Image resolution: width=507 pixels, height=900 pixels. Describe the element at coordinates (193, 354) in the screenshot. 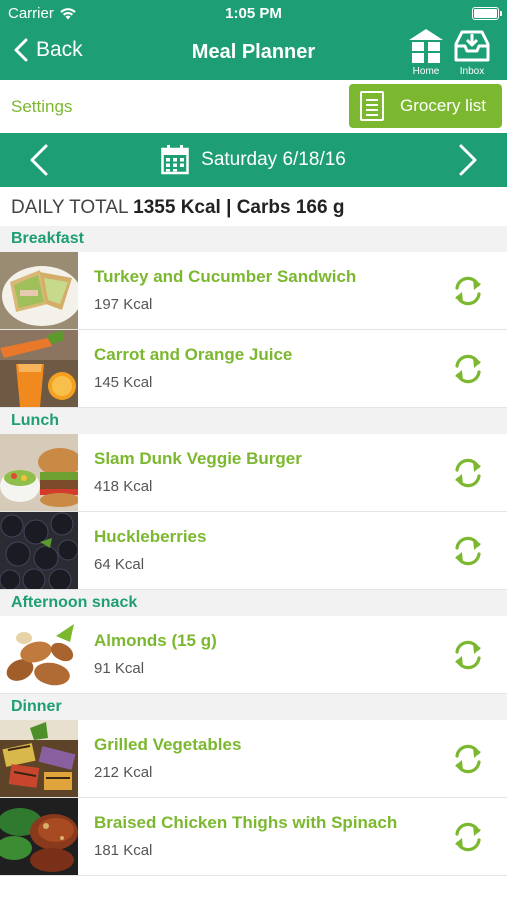

I see `meal-name: Carrot and Orange Juice` at that location.